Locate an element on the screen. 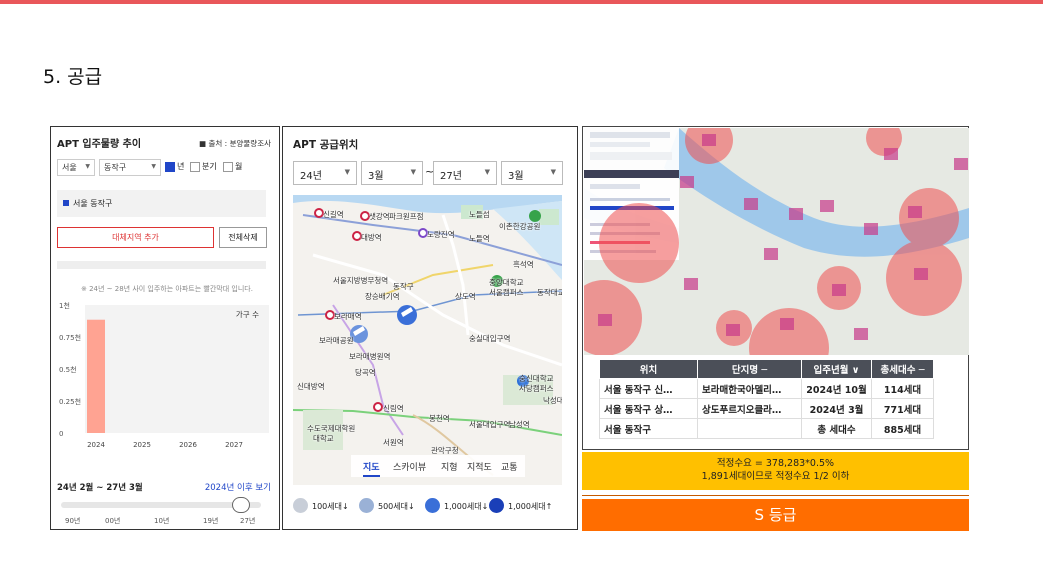 The image size is (1043, 587). table-header-row: 위치 단지명 ─ 입주년월 ∨ 총세대수 ─ is located at coordinates (766, 369).